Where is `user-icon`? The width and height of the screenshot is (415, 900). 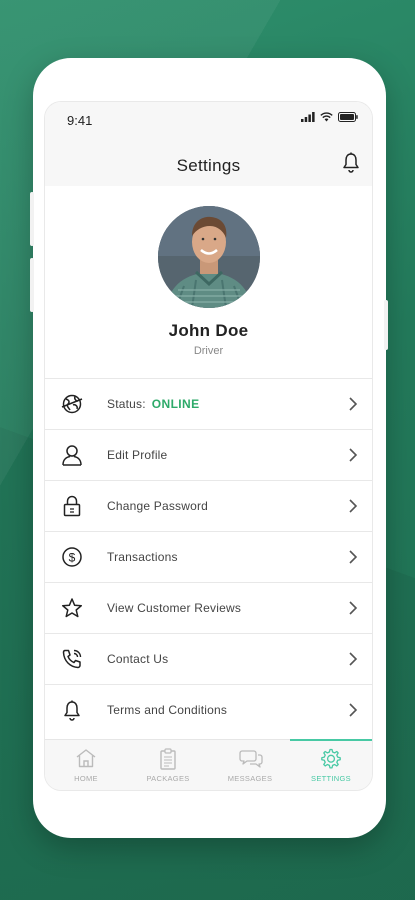
user-icon is located at coordinates (72, 455).